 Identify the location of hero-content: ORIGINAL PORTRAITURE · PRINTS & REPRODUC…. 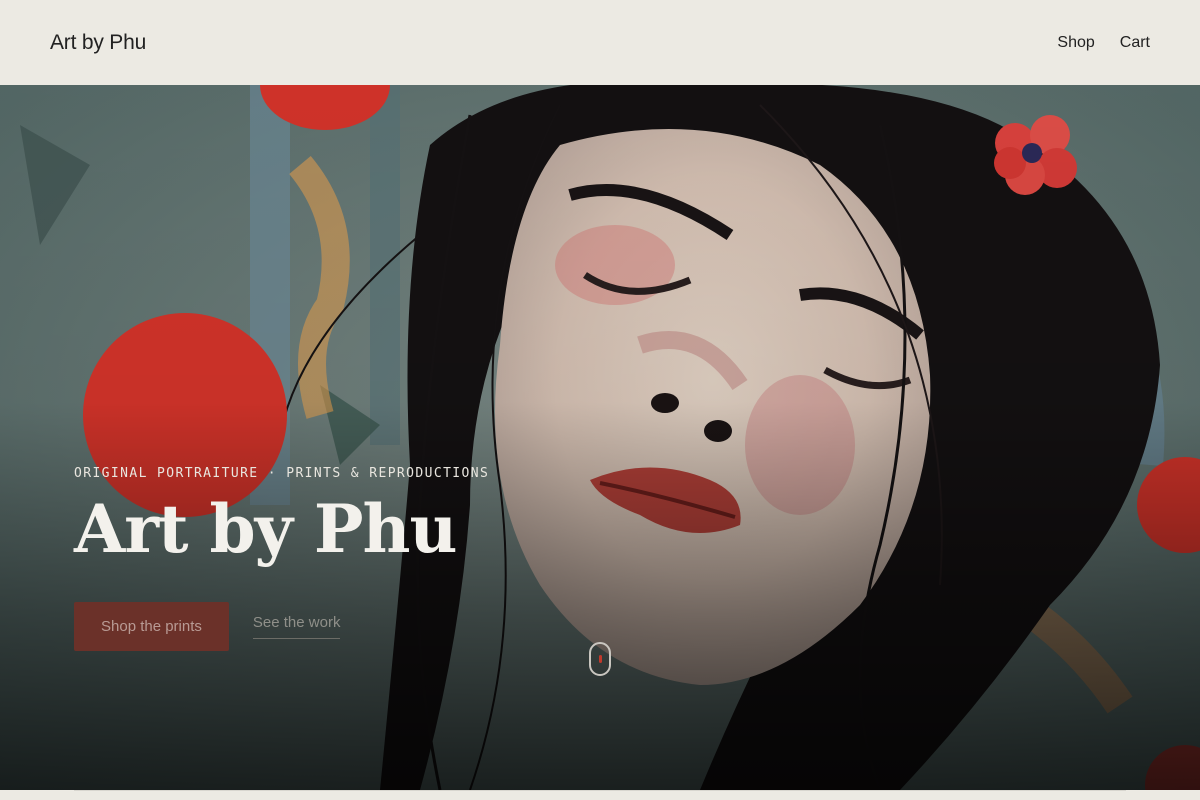
(424, 559).